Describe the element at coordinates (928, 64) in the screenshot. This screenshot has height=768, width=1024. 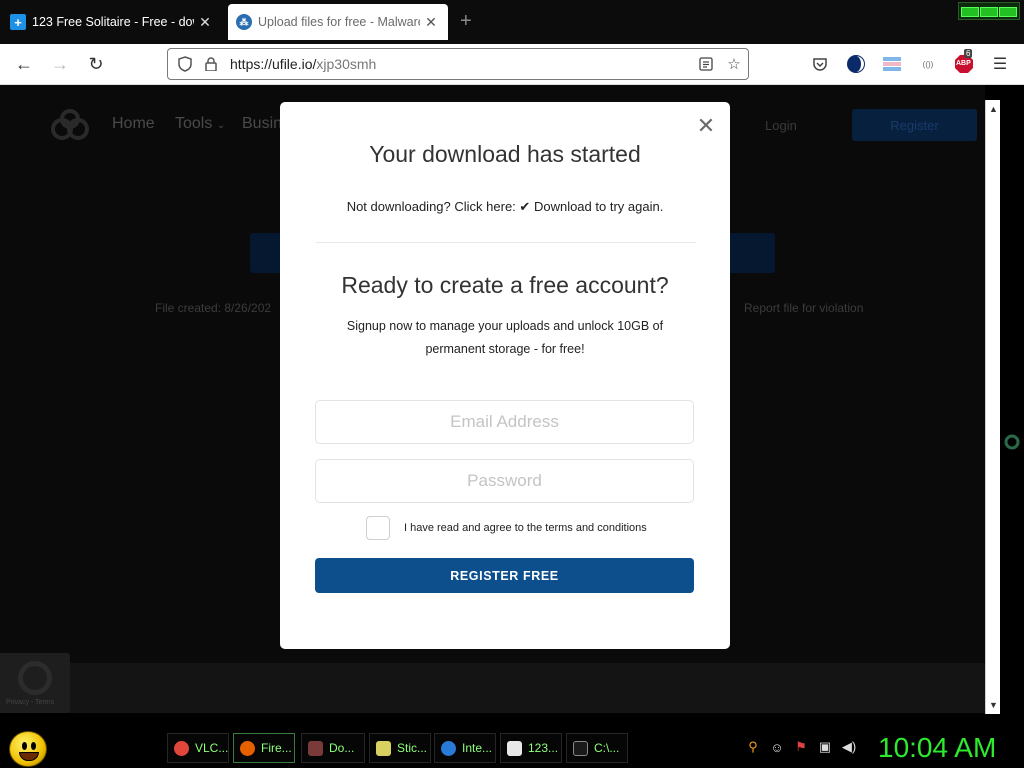
I see `extension-icon: (())` at that location.